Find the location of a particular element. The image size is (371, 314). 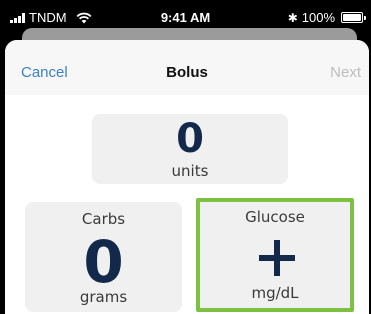

carbs-unit: grams is located at coordinates (103, 297).